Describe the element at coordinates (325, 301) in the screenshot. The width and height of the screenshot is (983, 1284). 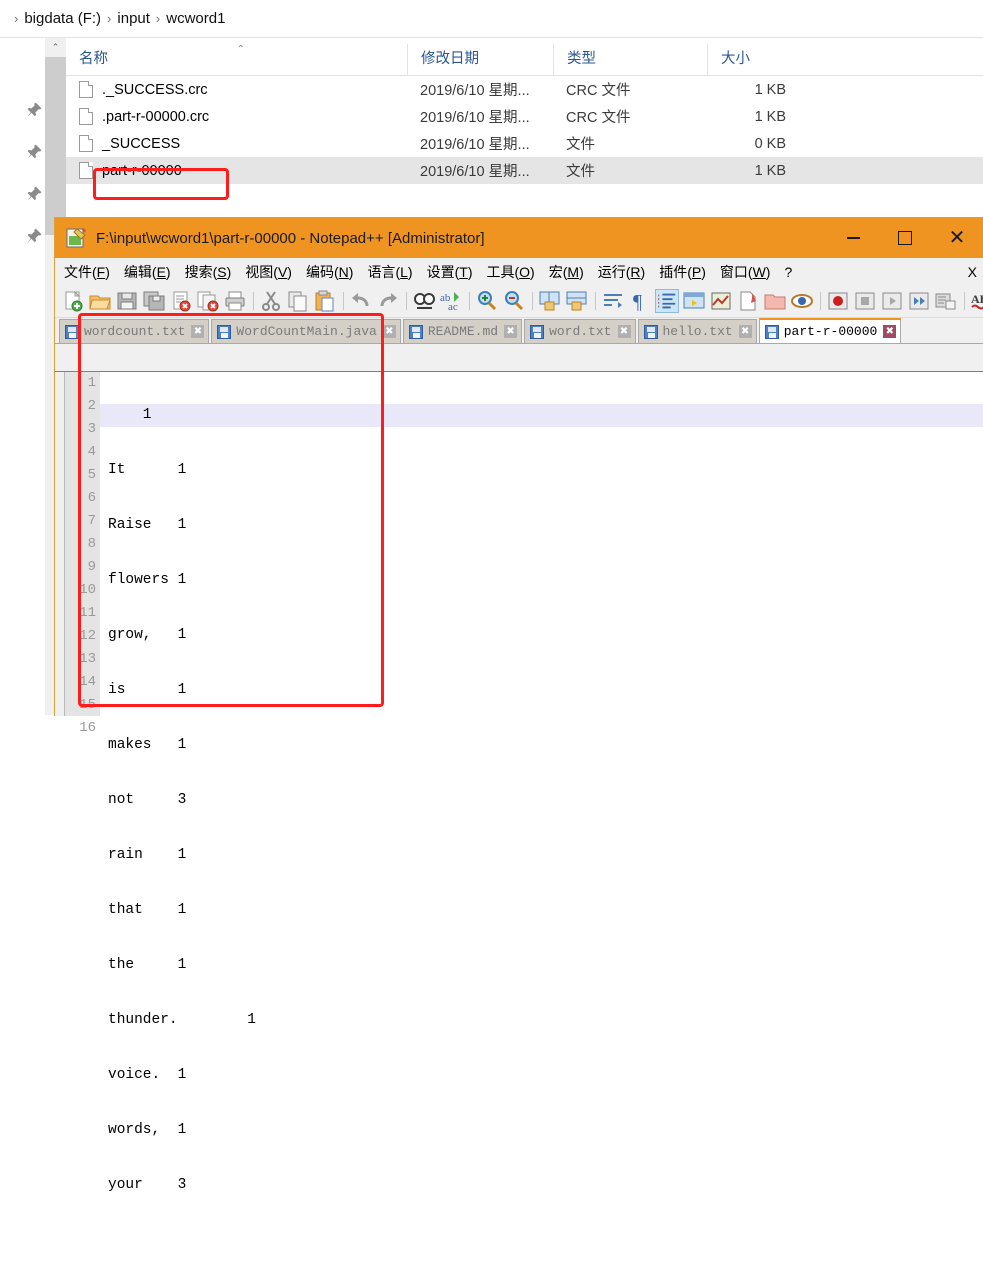
I see `paste-icon` at that location.